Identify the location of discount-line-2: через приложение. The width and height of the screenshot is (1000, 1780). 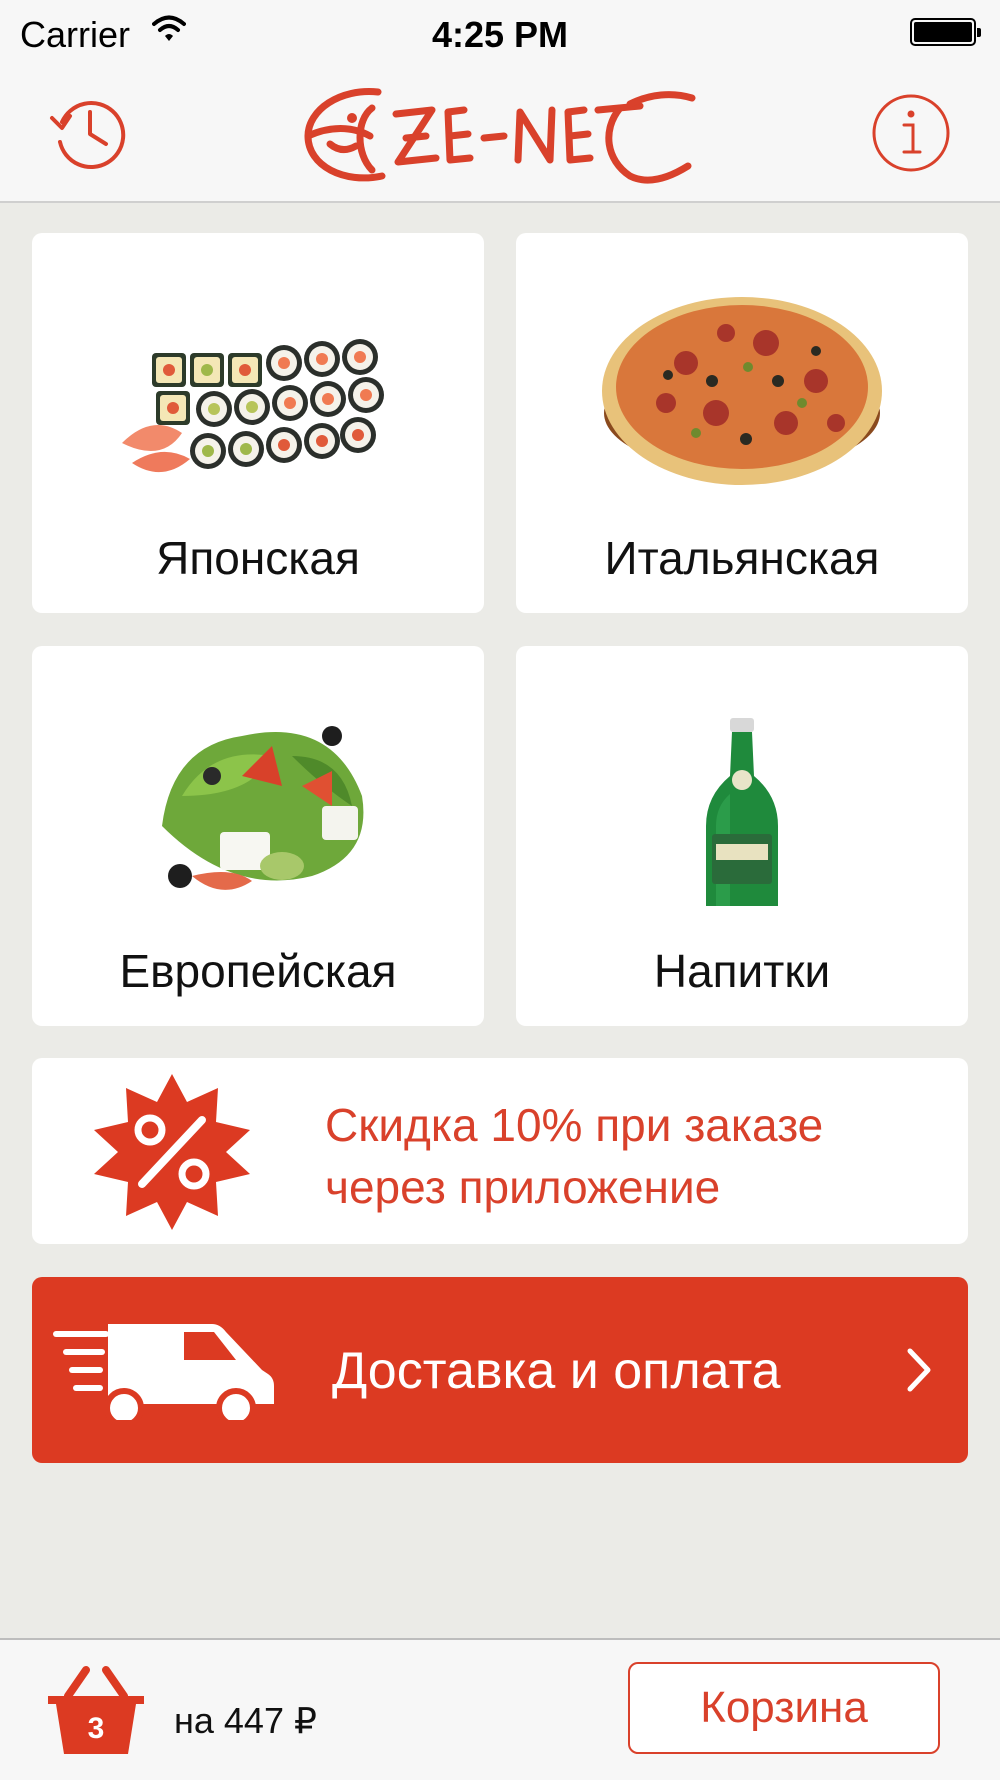
(523, 1187).